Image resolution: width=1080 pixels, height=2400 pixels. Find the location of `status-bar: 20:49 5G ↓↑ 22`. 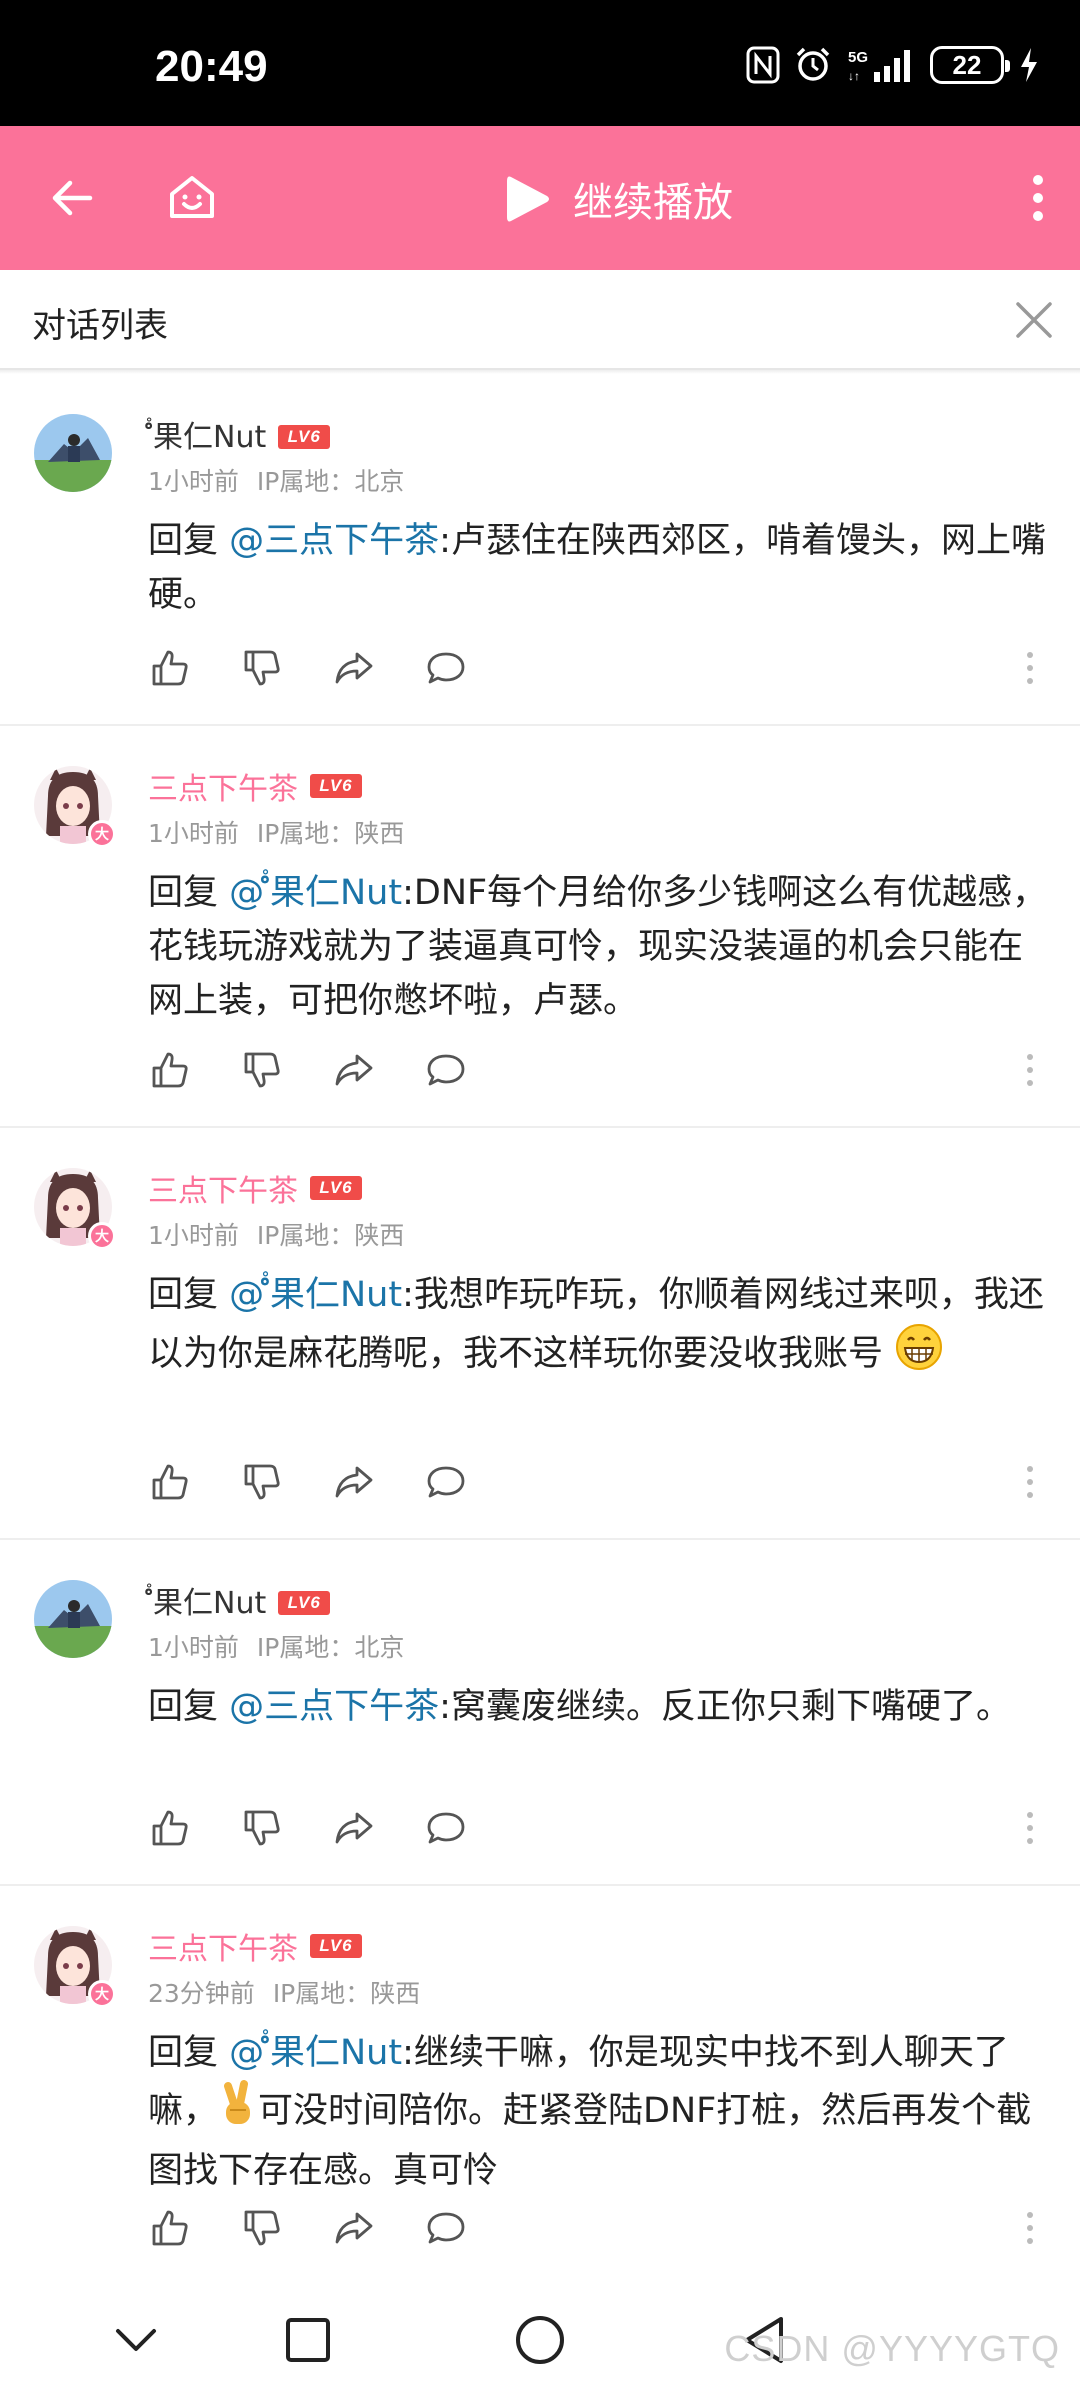

status-bar: 20:49 5G ↓↑ 22 is located at coordinates (540, 63).